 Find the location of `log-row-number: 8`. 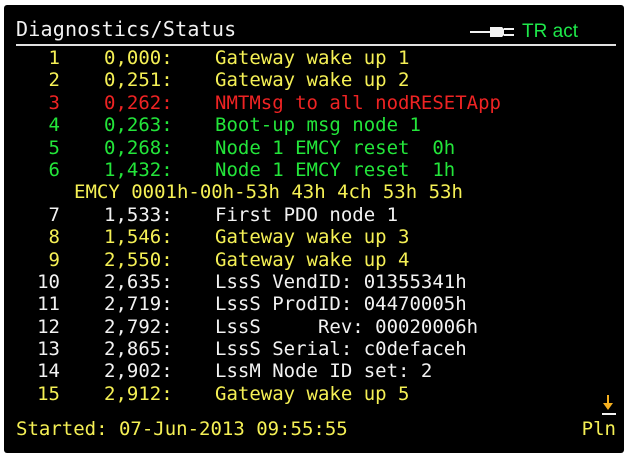

log-row-number: 8 is located at coordinates (54, 237).